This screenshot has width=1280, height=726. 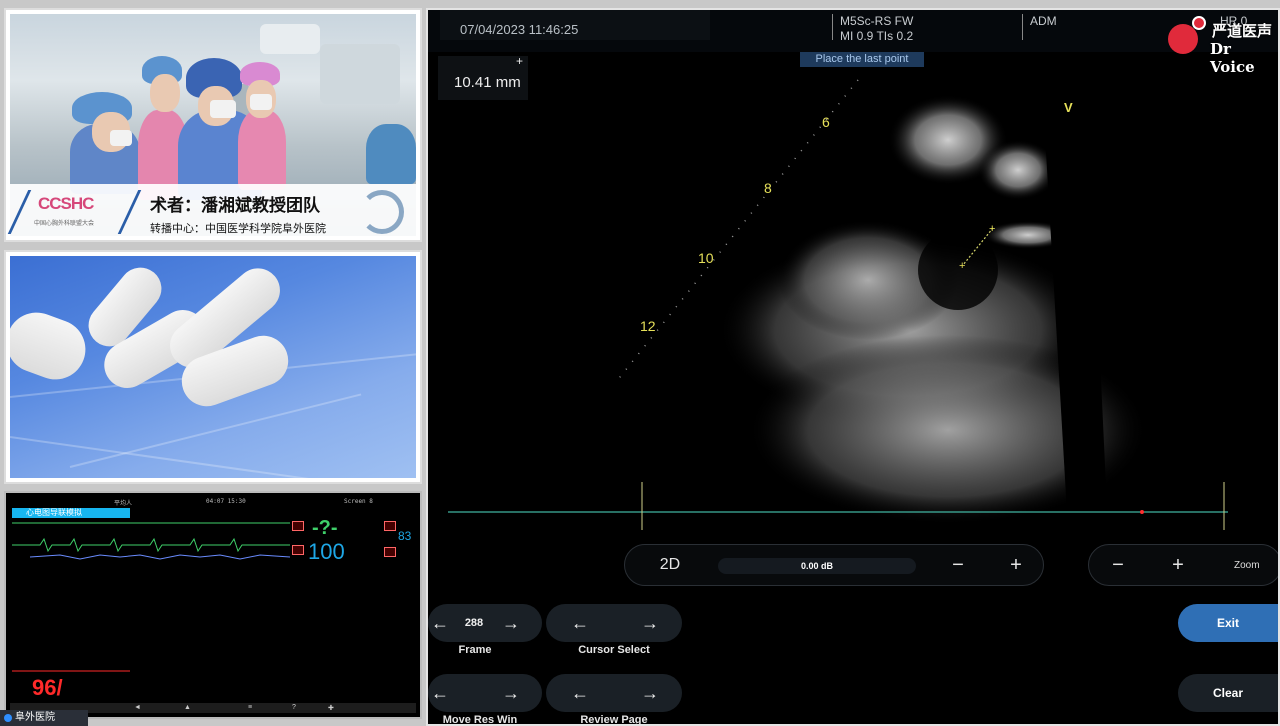 I want to click on frame-prev-button: ←, so click(x=440, y=623).